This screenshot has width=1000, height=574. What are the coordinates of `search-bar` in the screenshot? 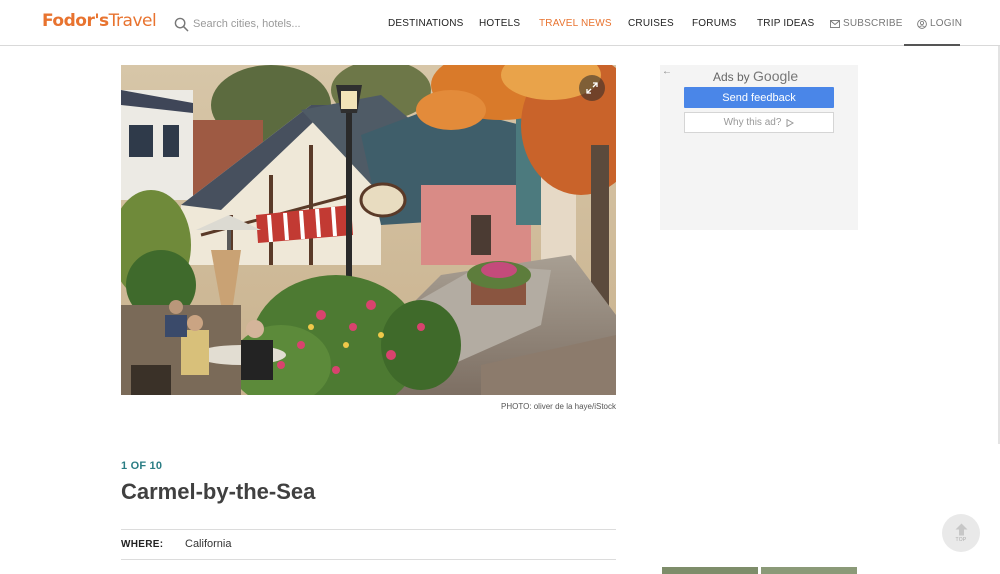 It's located at (253, 24).